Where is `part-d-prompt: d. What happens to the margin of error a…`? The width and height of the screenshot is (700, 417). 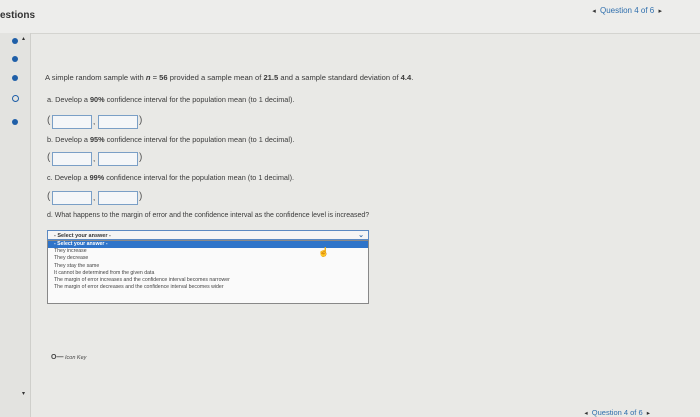
part-d-prompt: d. What happens to the margin of error a… is located at coordinates (208, 215).